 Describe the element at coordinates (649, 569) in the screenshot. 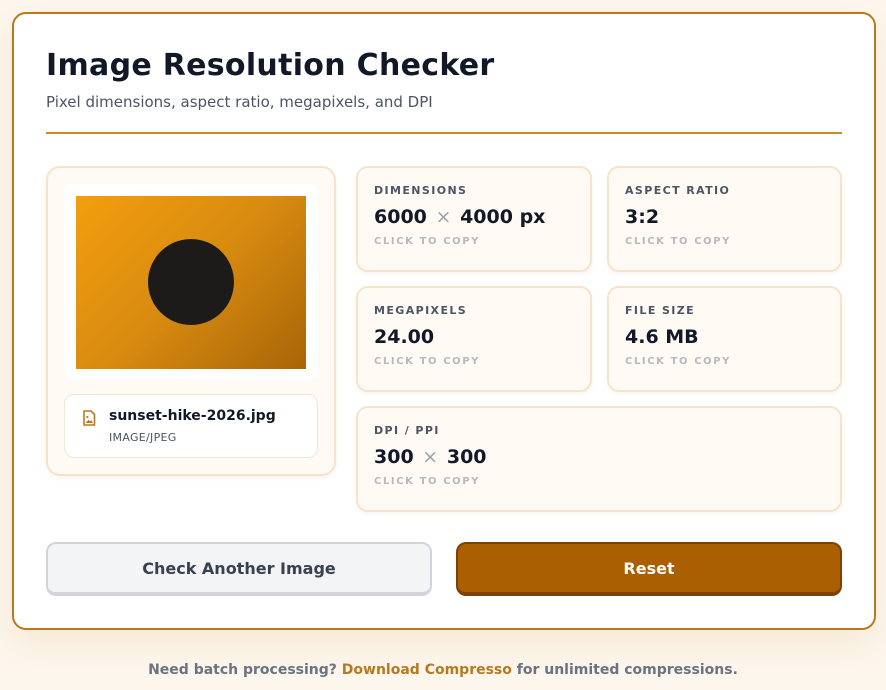

I see `reset-button: Reset` at that location.